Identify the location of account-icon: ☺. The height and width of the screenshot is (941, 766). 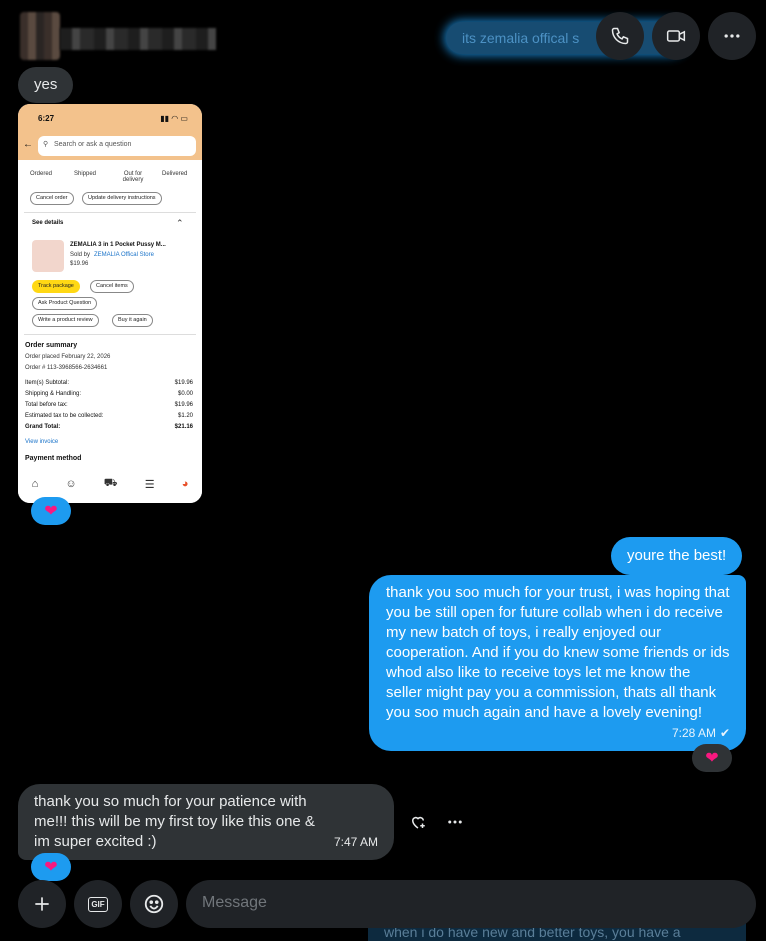
(71, 484).